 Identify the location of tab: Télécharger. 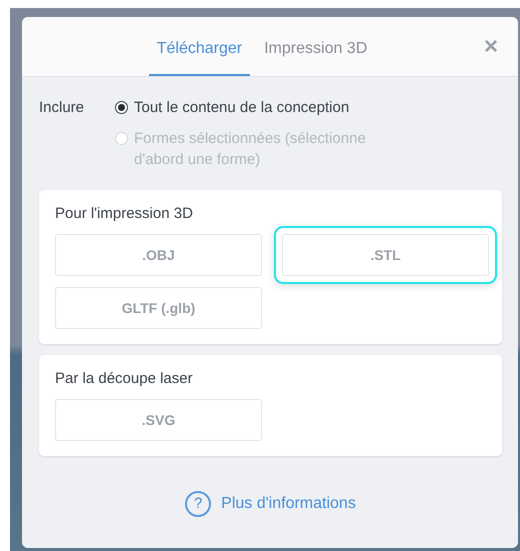
(199, 58).